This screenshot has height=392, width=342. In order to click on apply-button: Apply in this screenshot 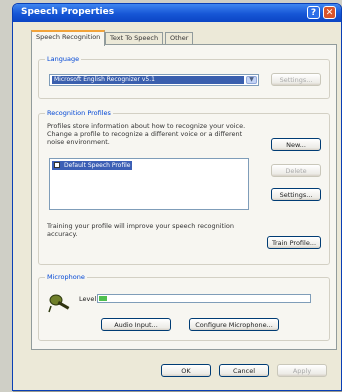, I will do `click(302, 370)`.